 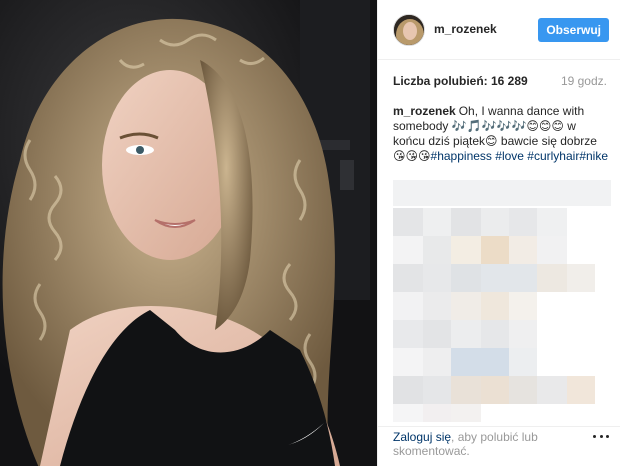 What do you see at coordinates (553, 156) in the screenshot?
I see `hashtag-link: #curlyhair` at bounding box center [553, 156].